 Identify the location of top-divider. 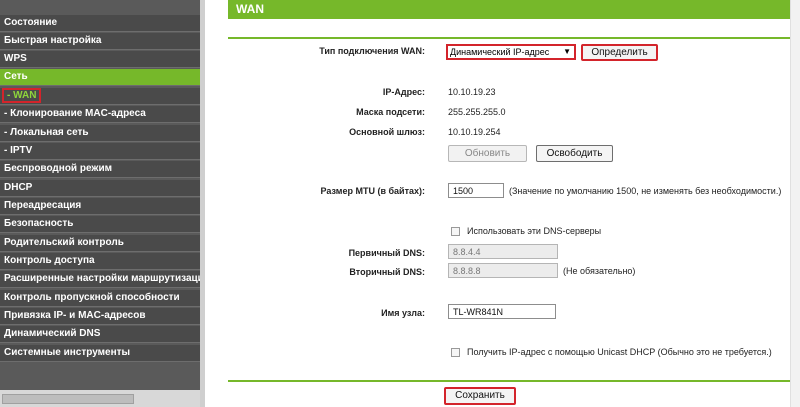
(511, 38).